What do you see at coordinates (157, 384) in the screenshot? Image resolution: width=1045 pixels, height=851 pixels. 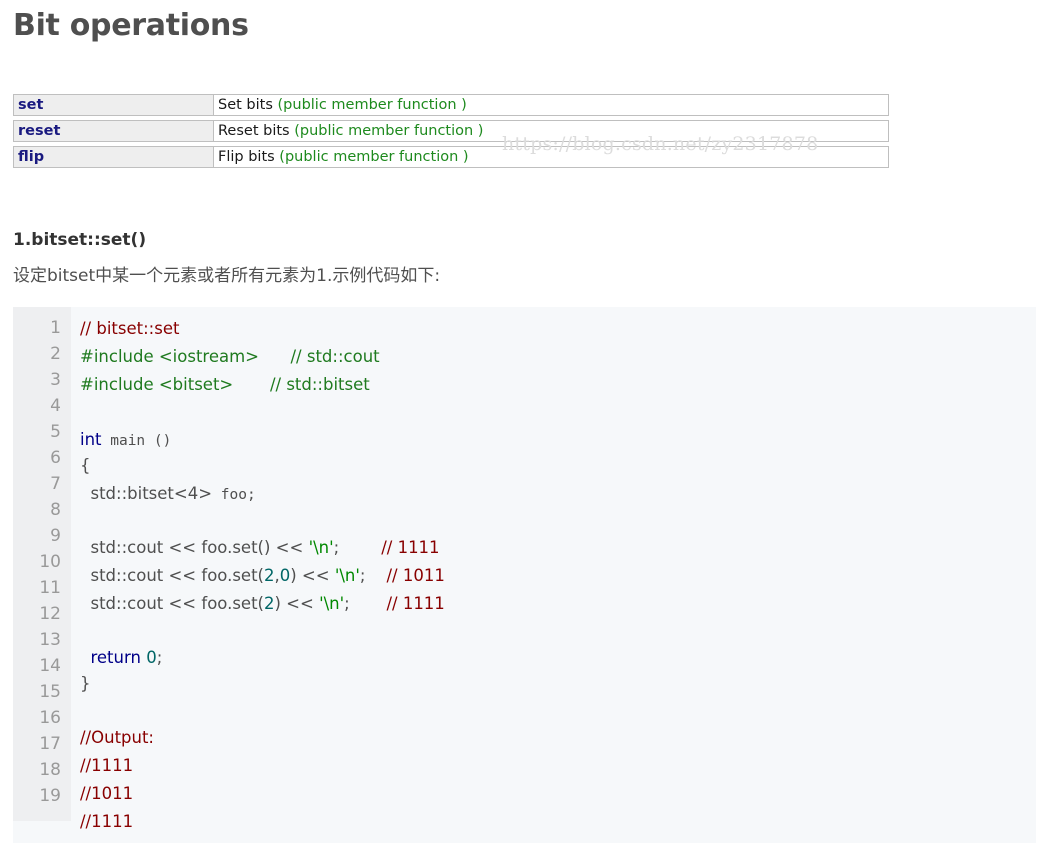 I see `code-include: #include <bitset>` at bounding box center [157, 384].